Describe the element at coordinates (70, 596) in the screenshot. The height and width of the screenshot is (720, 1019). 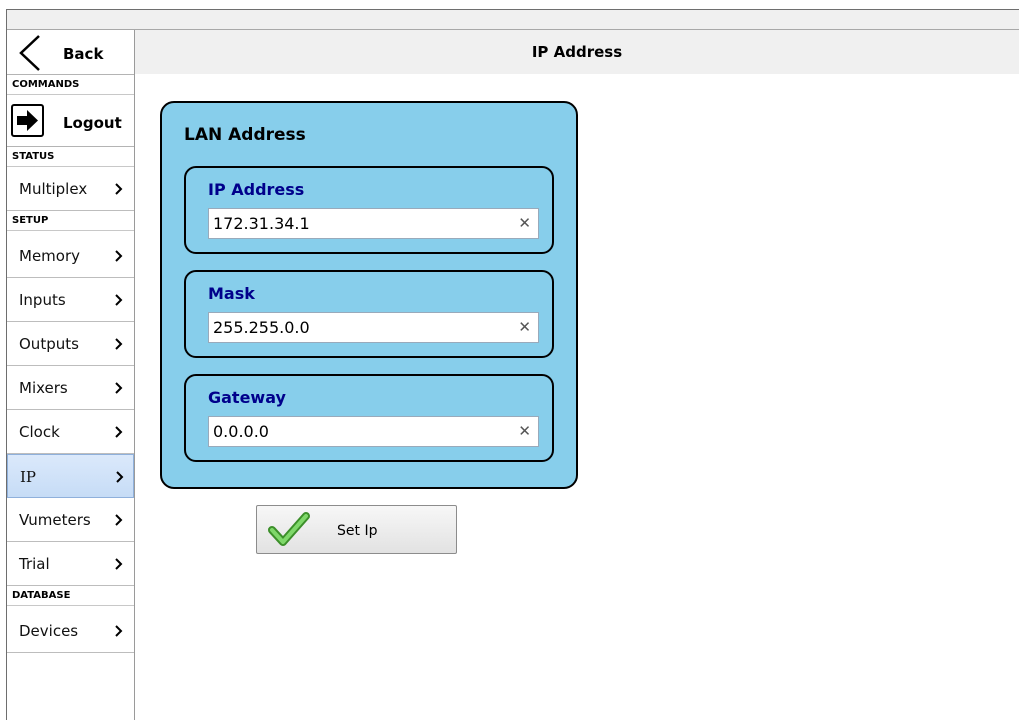
I see `section-database: DATABASE` at that location.